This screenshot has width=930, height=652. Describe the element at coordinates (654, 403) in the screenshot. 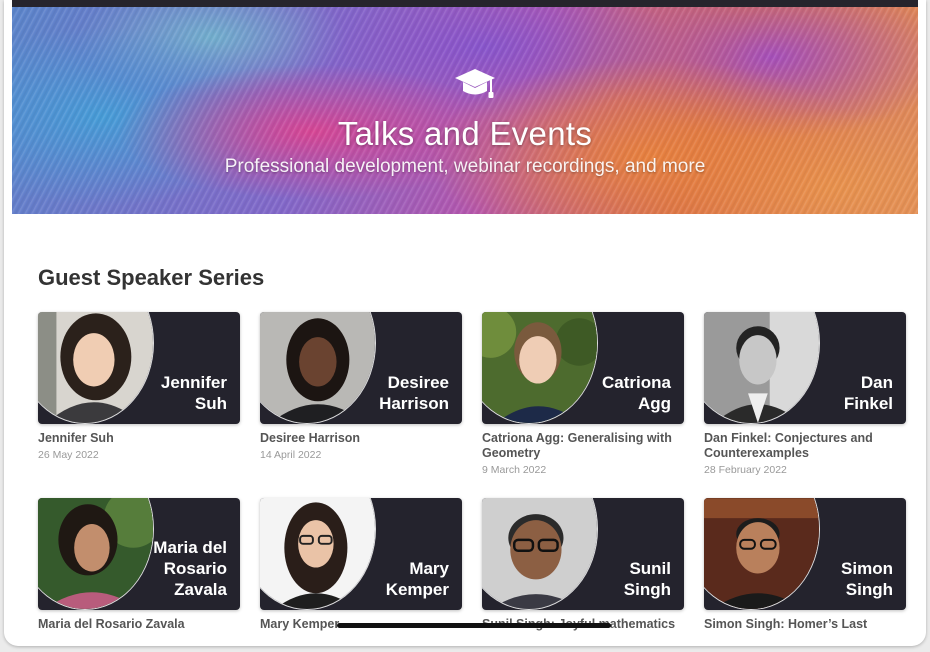

I see `name-line: Agg` at that location.